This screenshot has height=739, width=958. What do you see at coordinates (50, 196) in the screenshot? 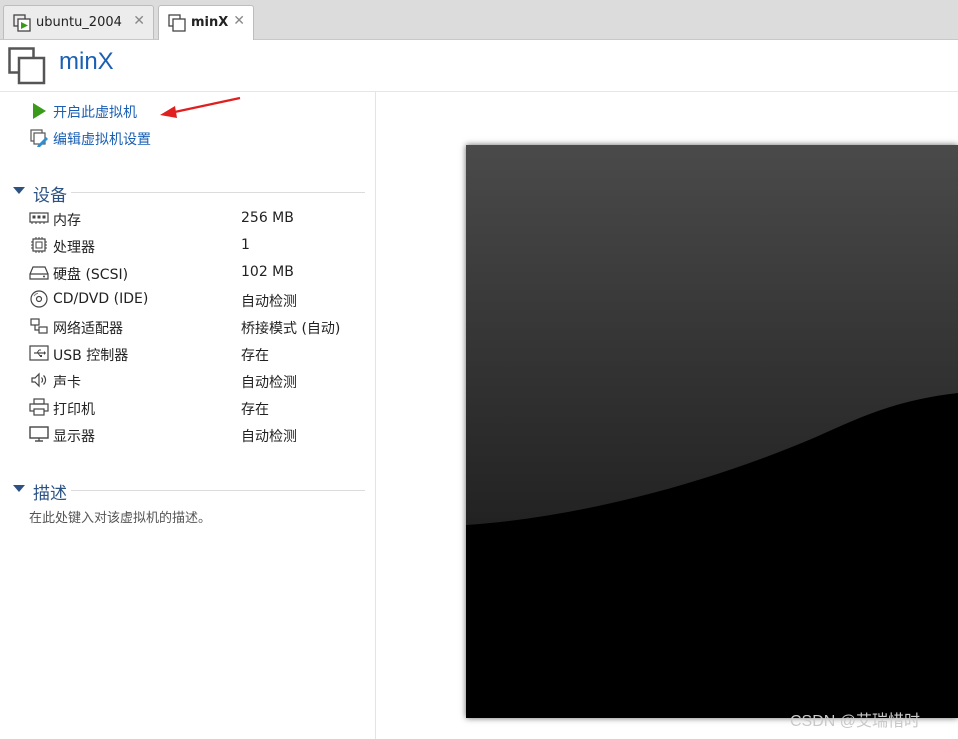
I see `devices-section-label: 设备` at bounding box center [50, 196].